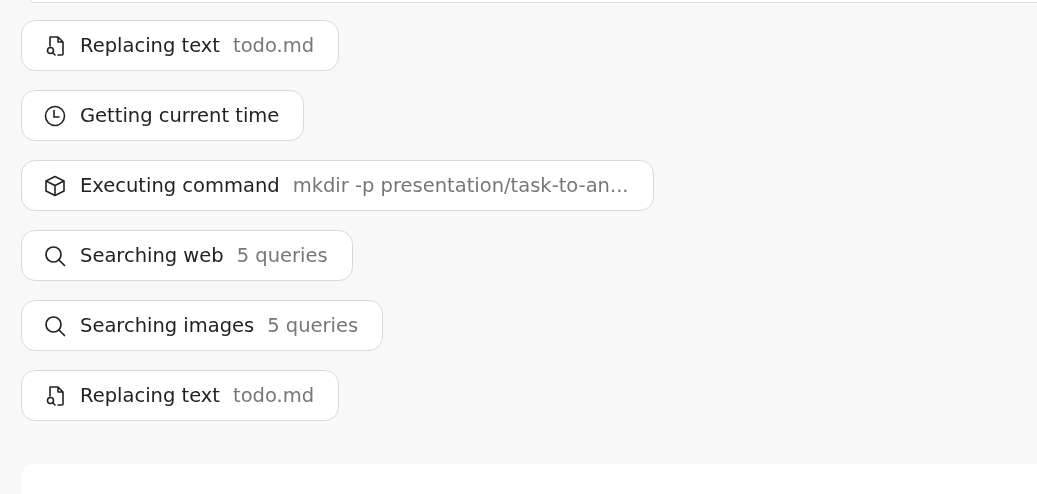 The height and width of the screenshot is (494, 1037). Describe the element at coordinates (152, 255) in the screenshot. I see `step-label: Searching web` at that location.